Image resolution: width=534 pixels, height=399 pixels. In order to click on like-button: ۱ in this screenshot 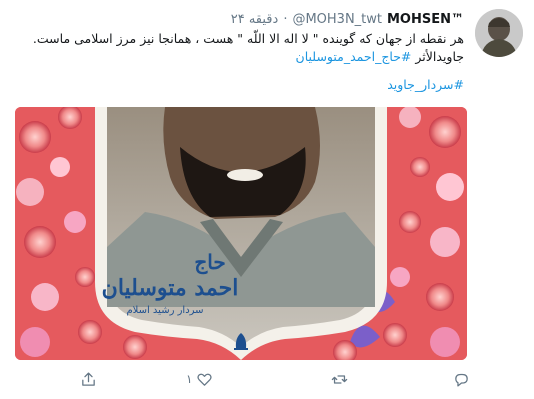, I will do `click(199, 379)`.